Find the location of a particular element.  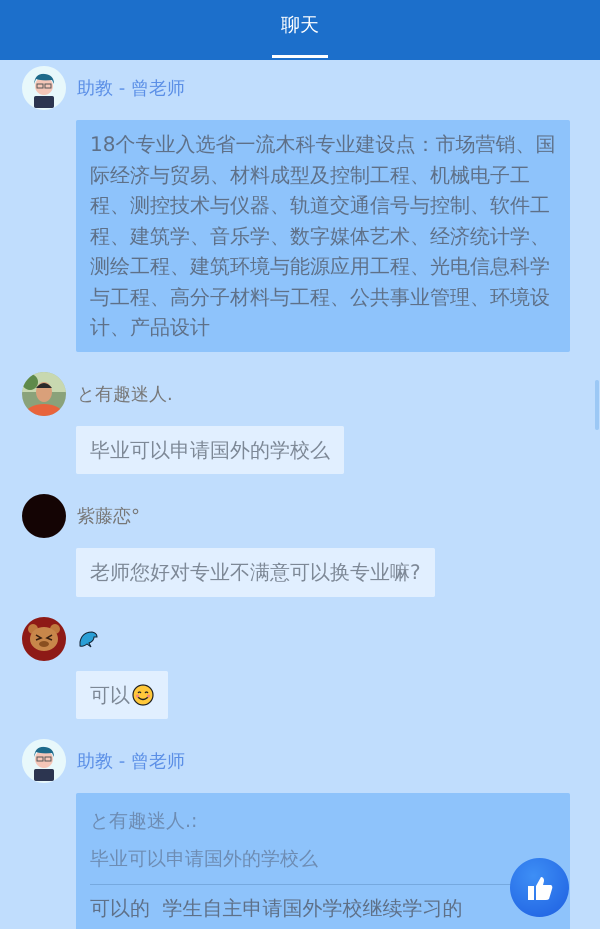

quoted-message: 毕业可以申请国外的学校么 is located at coordinates (204, 859).